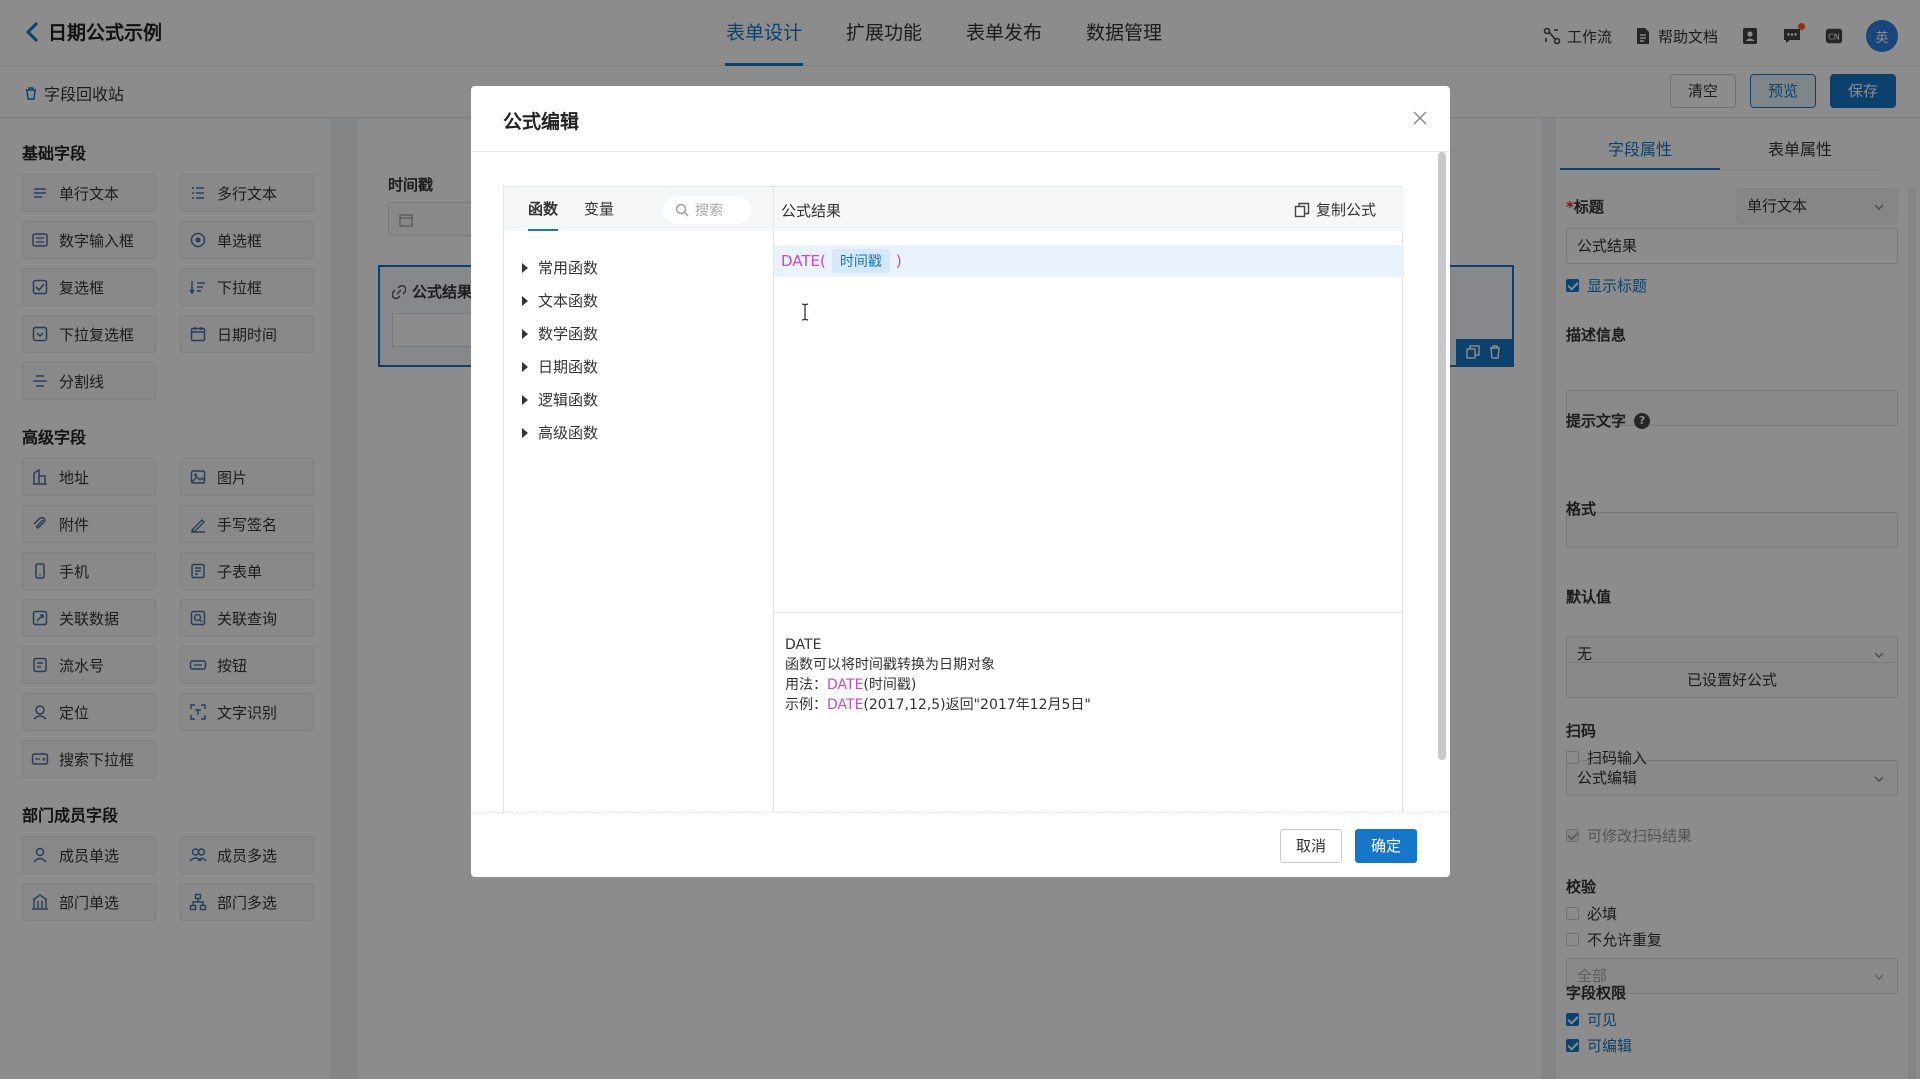 This screenshot has height=1079, width=1920. Describe the element at coordinates (1089, 422) in the screenshot. I see `formula-editor: DATE( 时间戳 )` at that location.